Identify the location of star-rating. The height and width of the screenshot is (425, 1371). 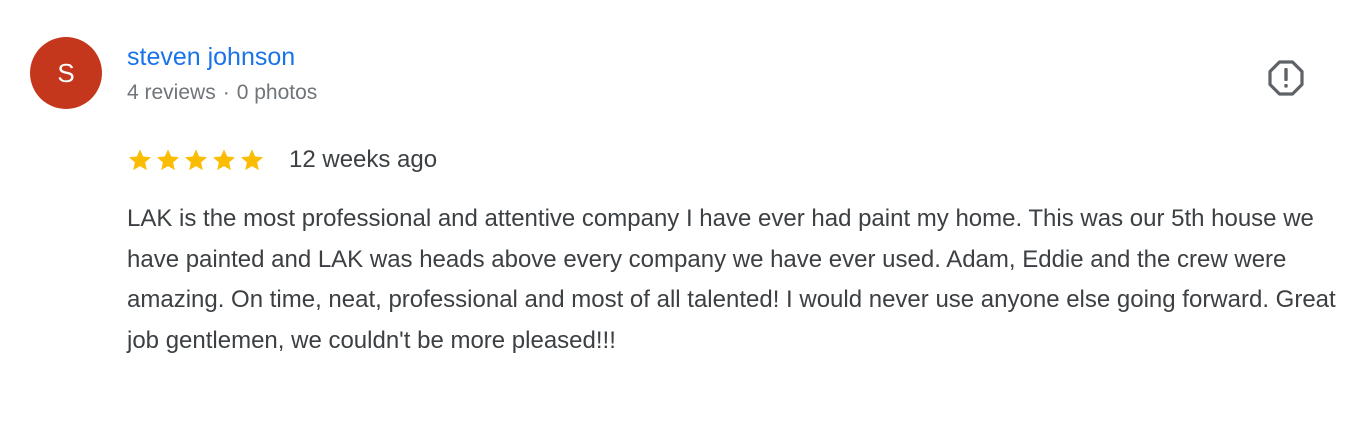
(196, 160).